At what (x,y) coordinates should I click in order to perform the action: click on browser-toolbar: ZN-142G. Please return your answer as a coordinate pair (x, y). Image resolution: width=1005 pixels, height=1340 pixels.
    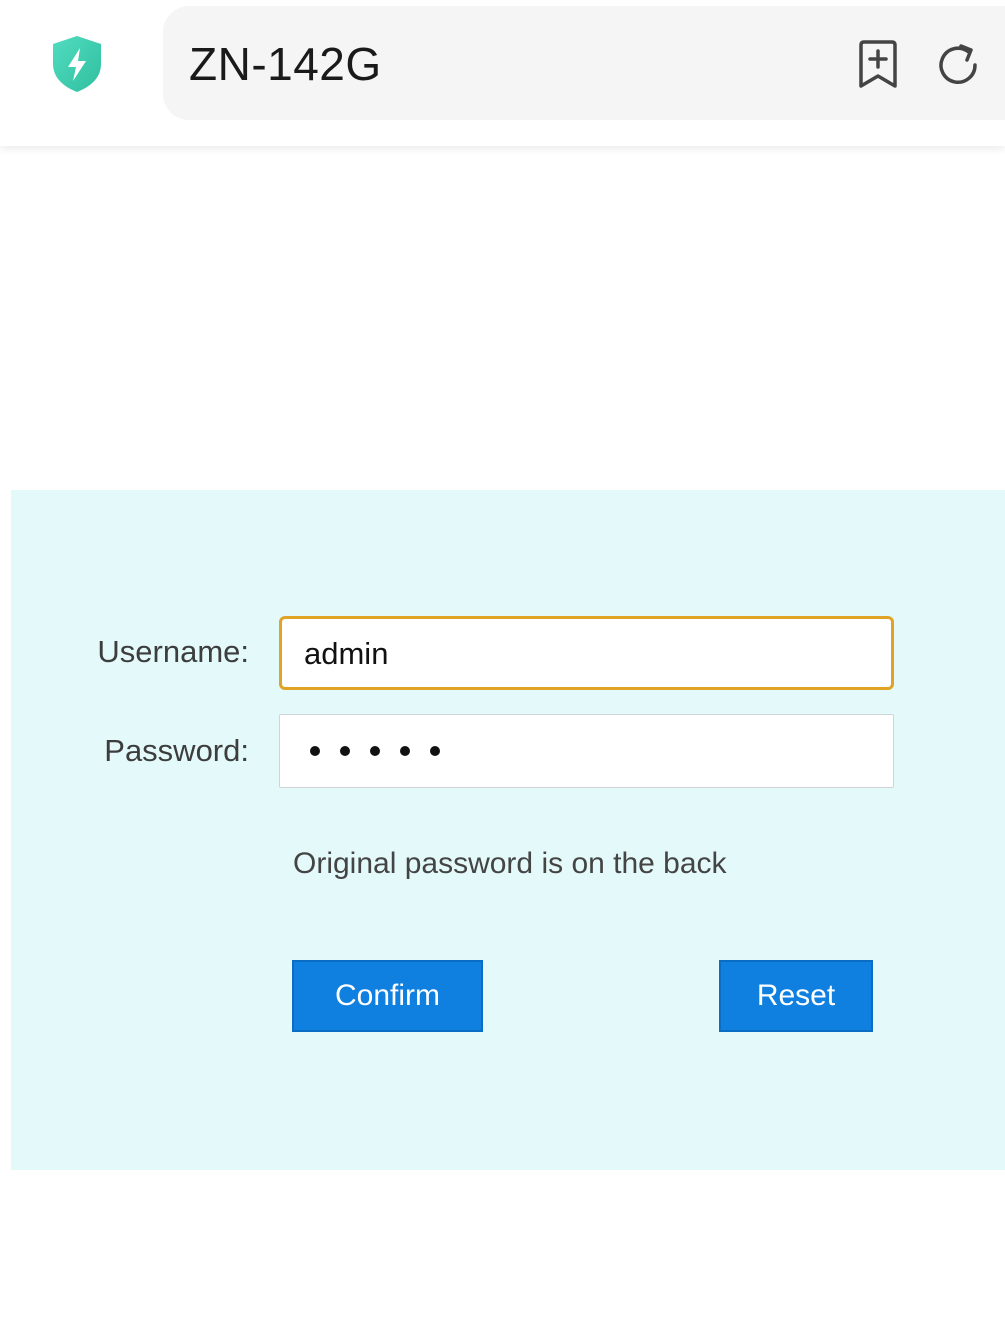
    Looking at the image, I should click on (502, 73).